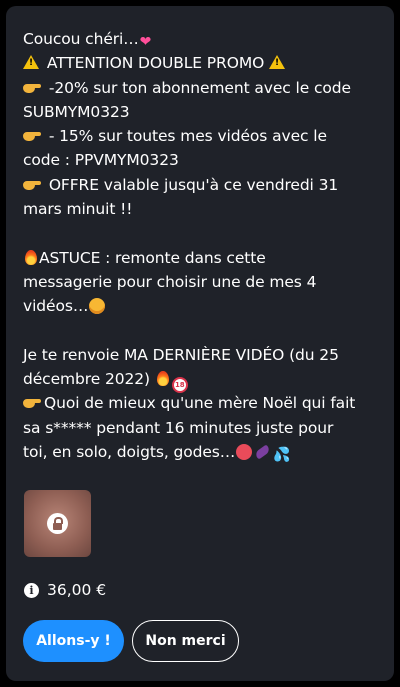 The width and height of the screenshot is (400, 687). I want to click on message-line: décembre 2022) 18, so click(203, 380).